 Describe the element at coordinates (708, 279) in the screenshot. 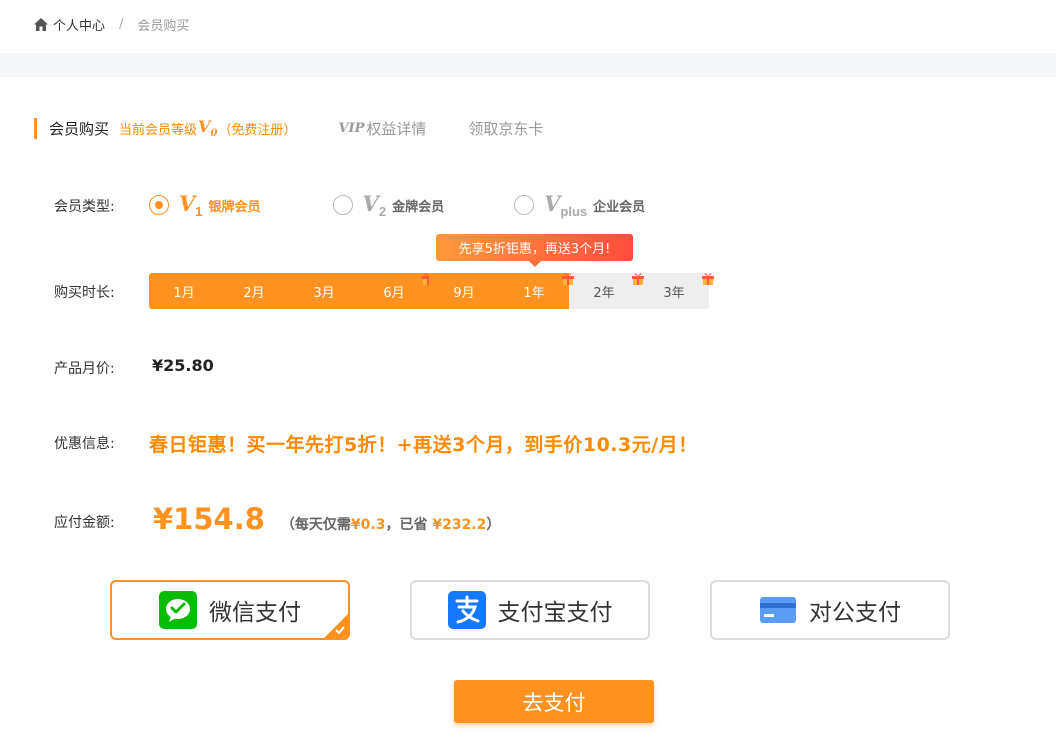

I see `gift-icon` at that location.